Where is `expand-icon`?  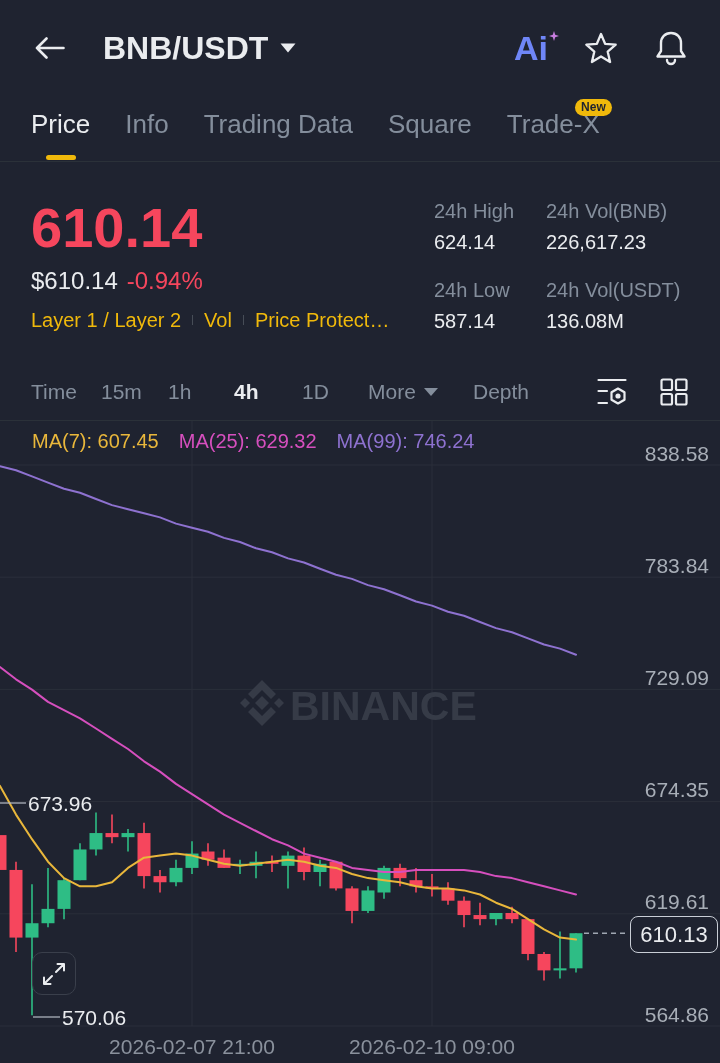
expand-icon is located at coordinates (54, 973).